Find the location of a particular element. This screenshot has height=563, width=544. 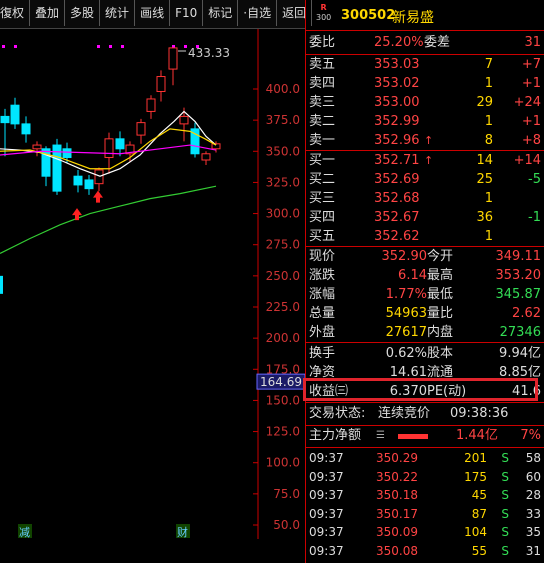

toolbar: 復权 叠加 多股 统计 画线 F10 标记 ·自选 返回 is located at coordinates (156, 14).